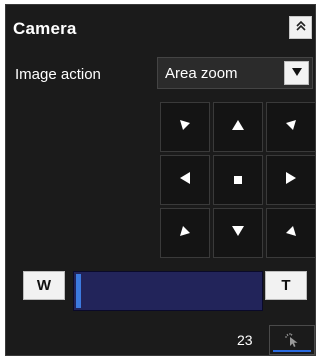  I want to click on panel-title: Camera, so click(45, 28).